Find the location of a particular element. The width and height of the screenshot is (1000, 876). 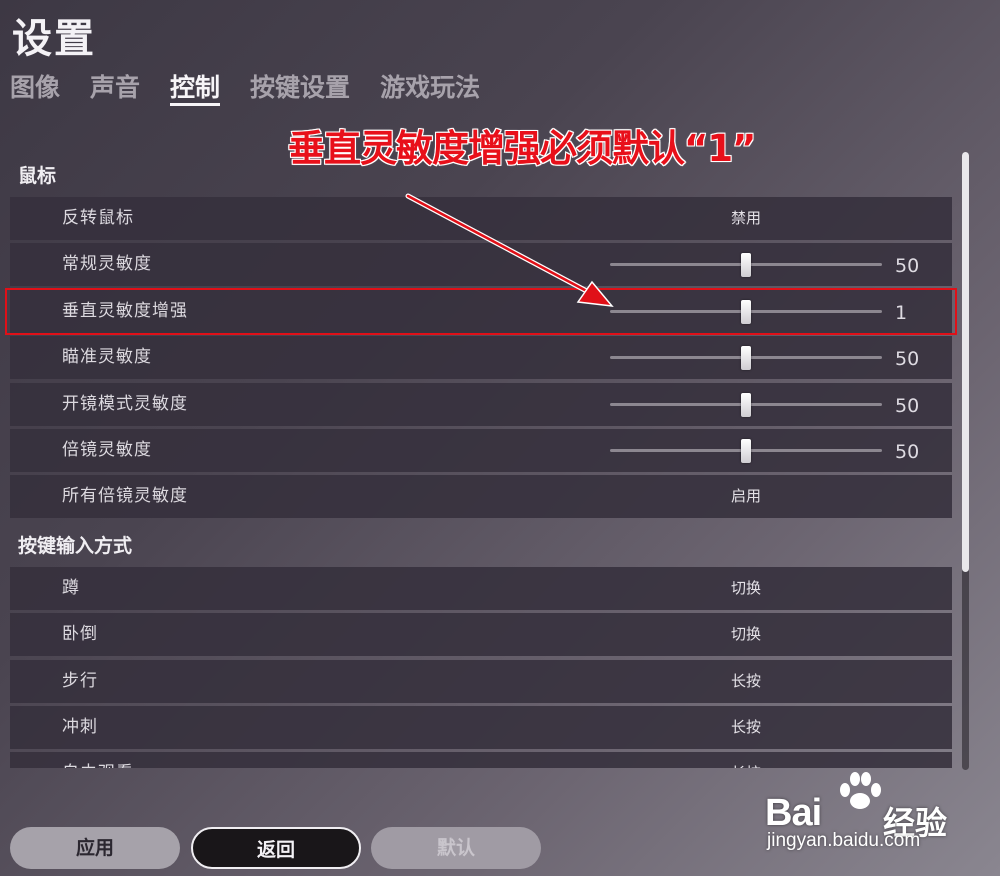

watermark-brand: Bai is located at coordinates (793, 813).